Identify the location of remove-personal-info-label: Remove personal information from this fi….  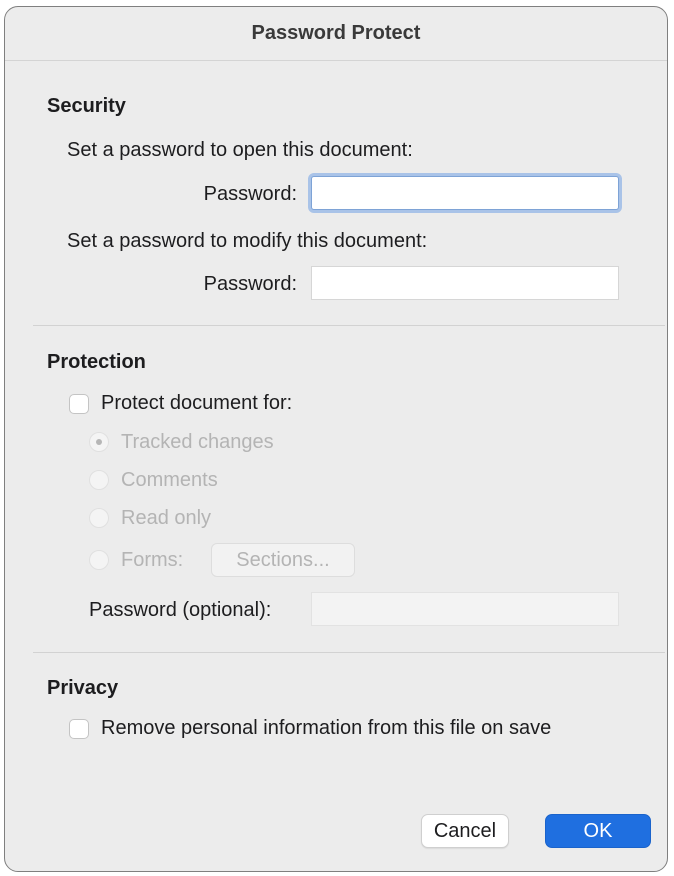
(326, 728).